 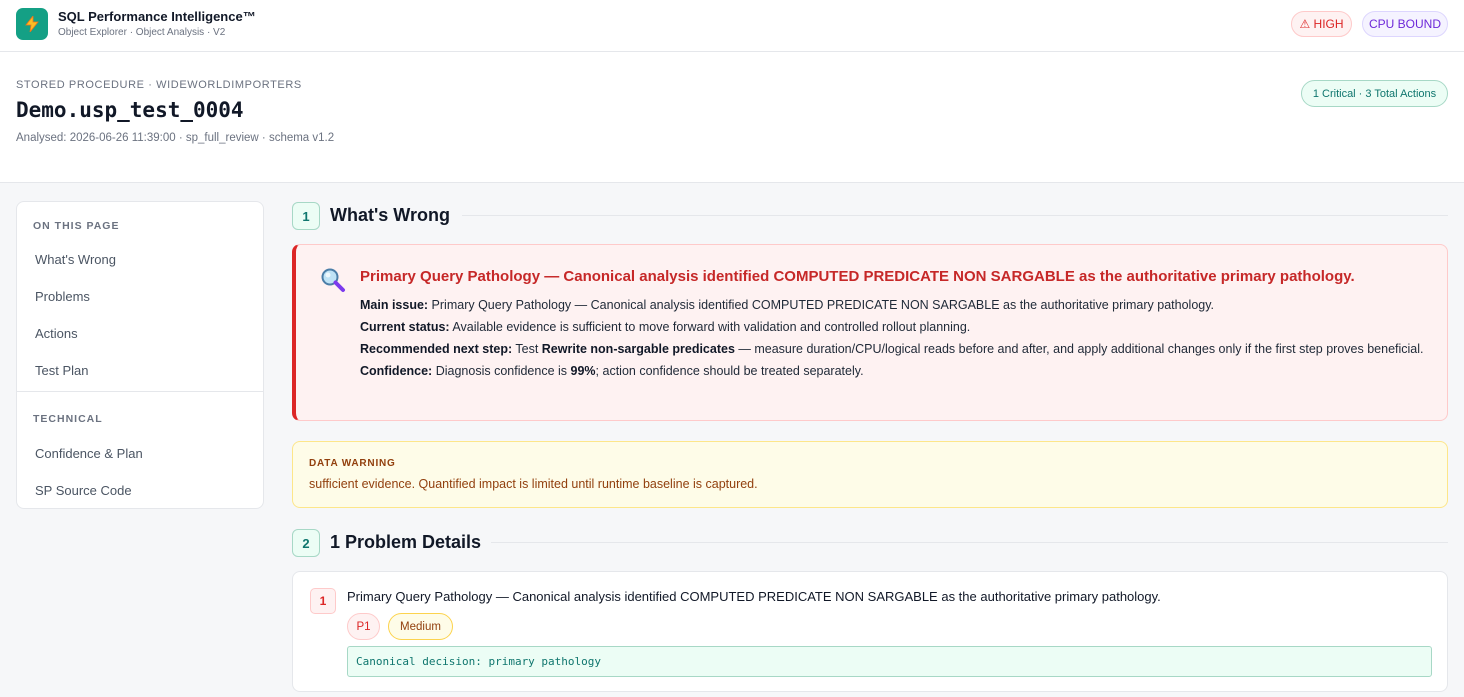 What do you see at coordinates (352, 463) in the screenshot?
I see `data-warning-label: DATA WARNING` at bounding box center [352, 463].